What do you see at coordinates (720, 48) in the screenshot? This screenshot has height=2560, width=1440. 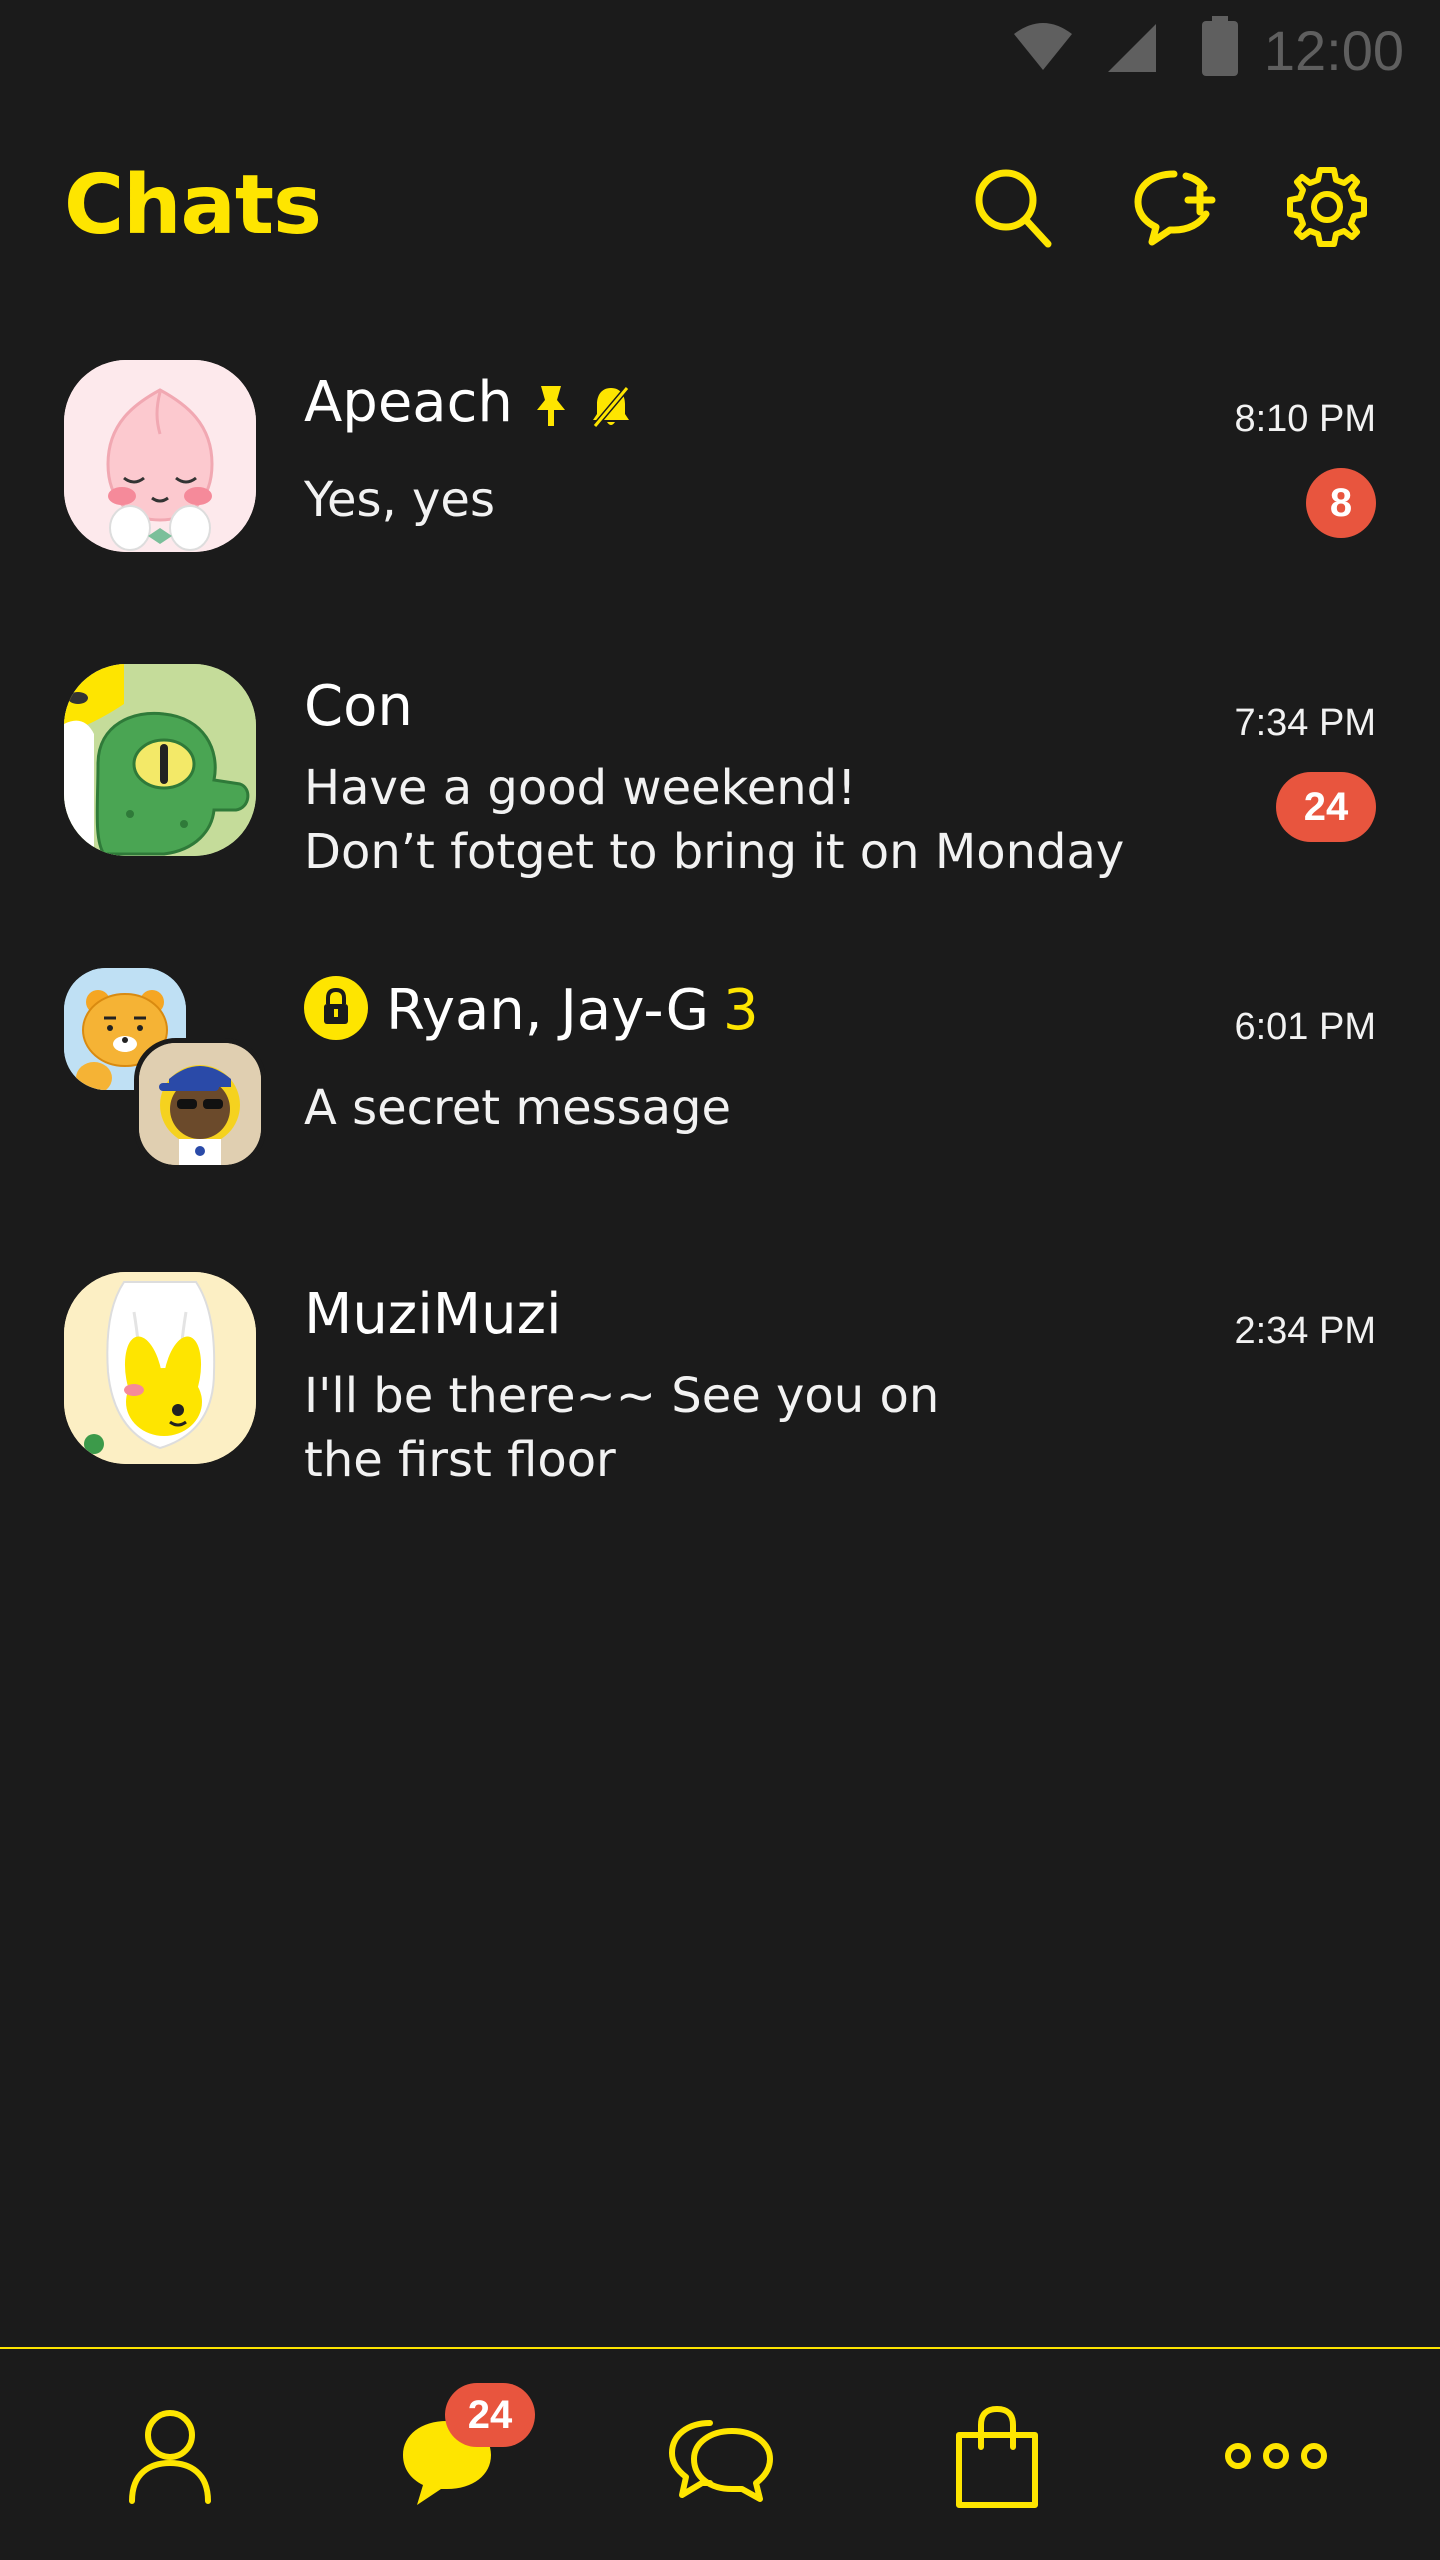 I see `status-bar: 12:00` at bounding box center [720, 48].